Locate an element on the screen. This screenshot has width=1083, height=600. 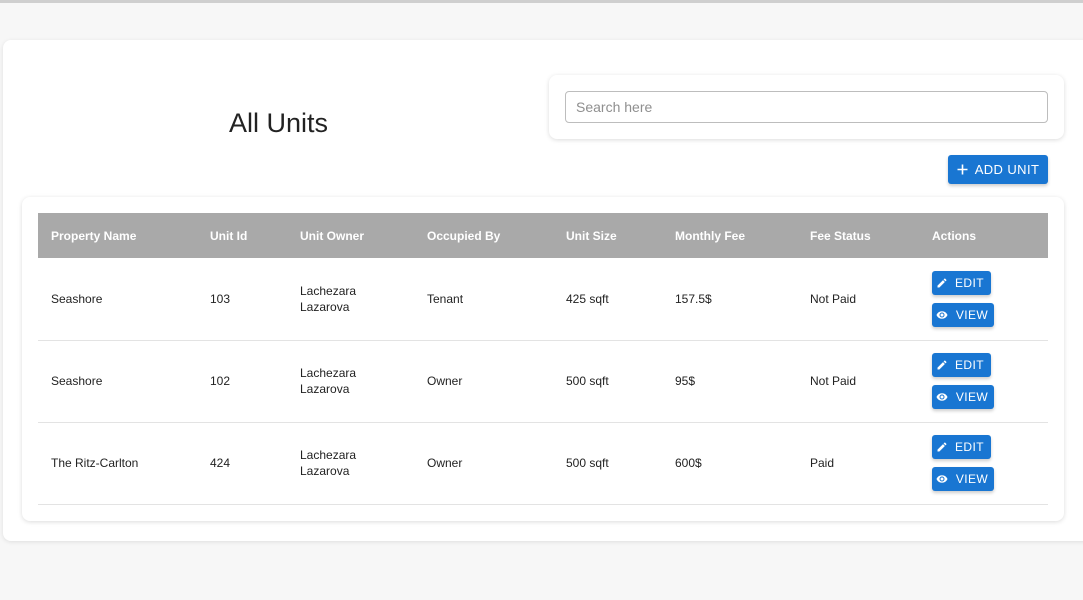
column-header-property-name: Property Name is located at coordinates (94, 235).